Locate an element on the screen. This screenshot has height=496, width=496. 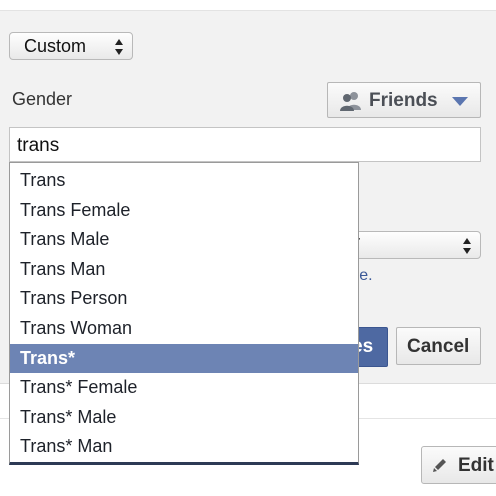
suggestion-item: Trans* is located at coordinates (184, 358).